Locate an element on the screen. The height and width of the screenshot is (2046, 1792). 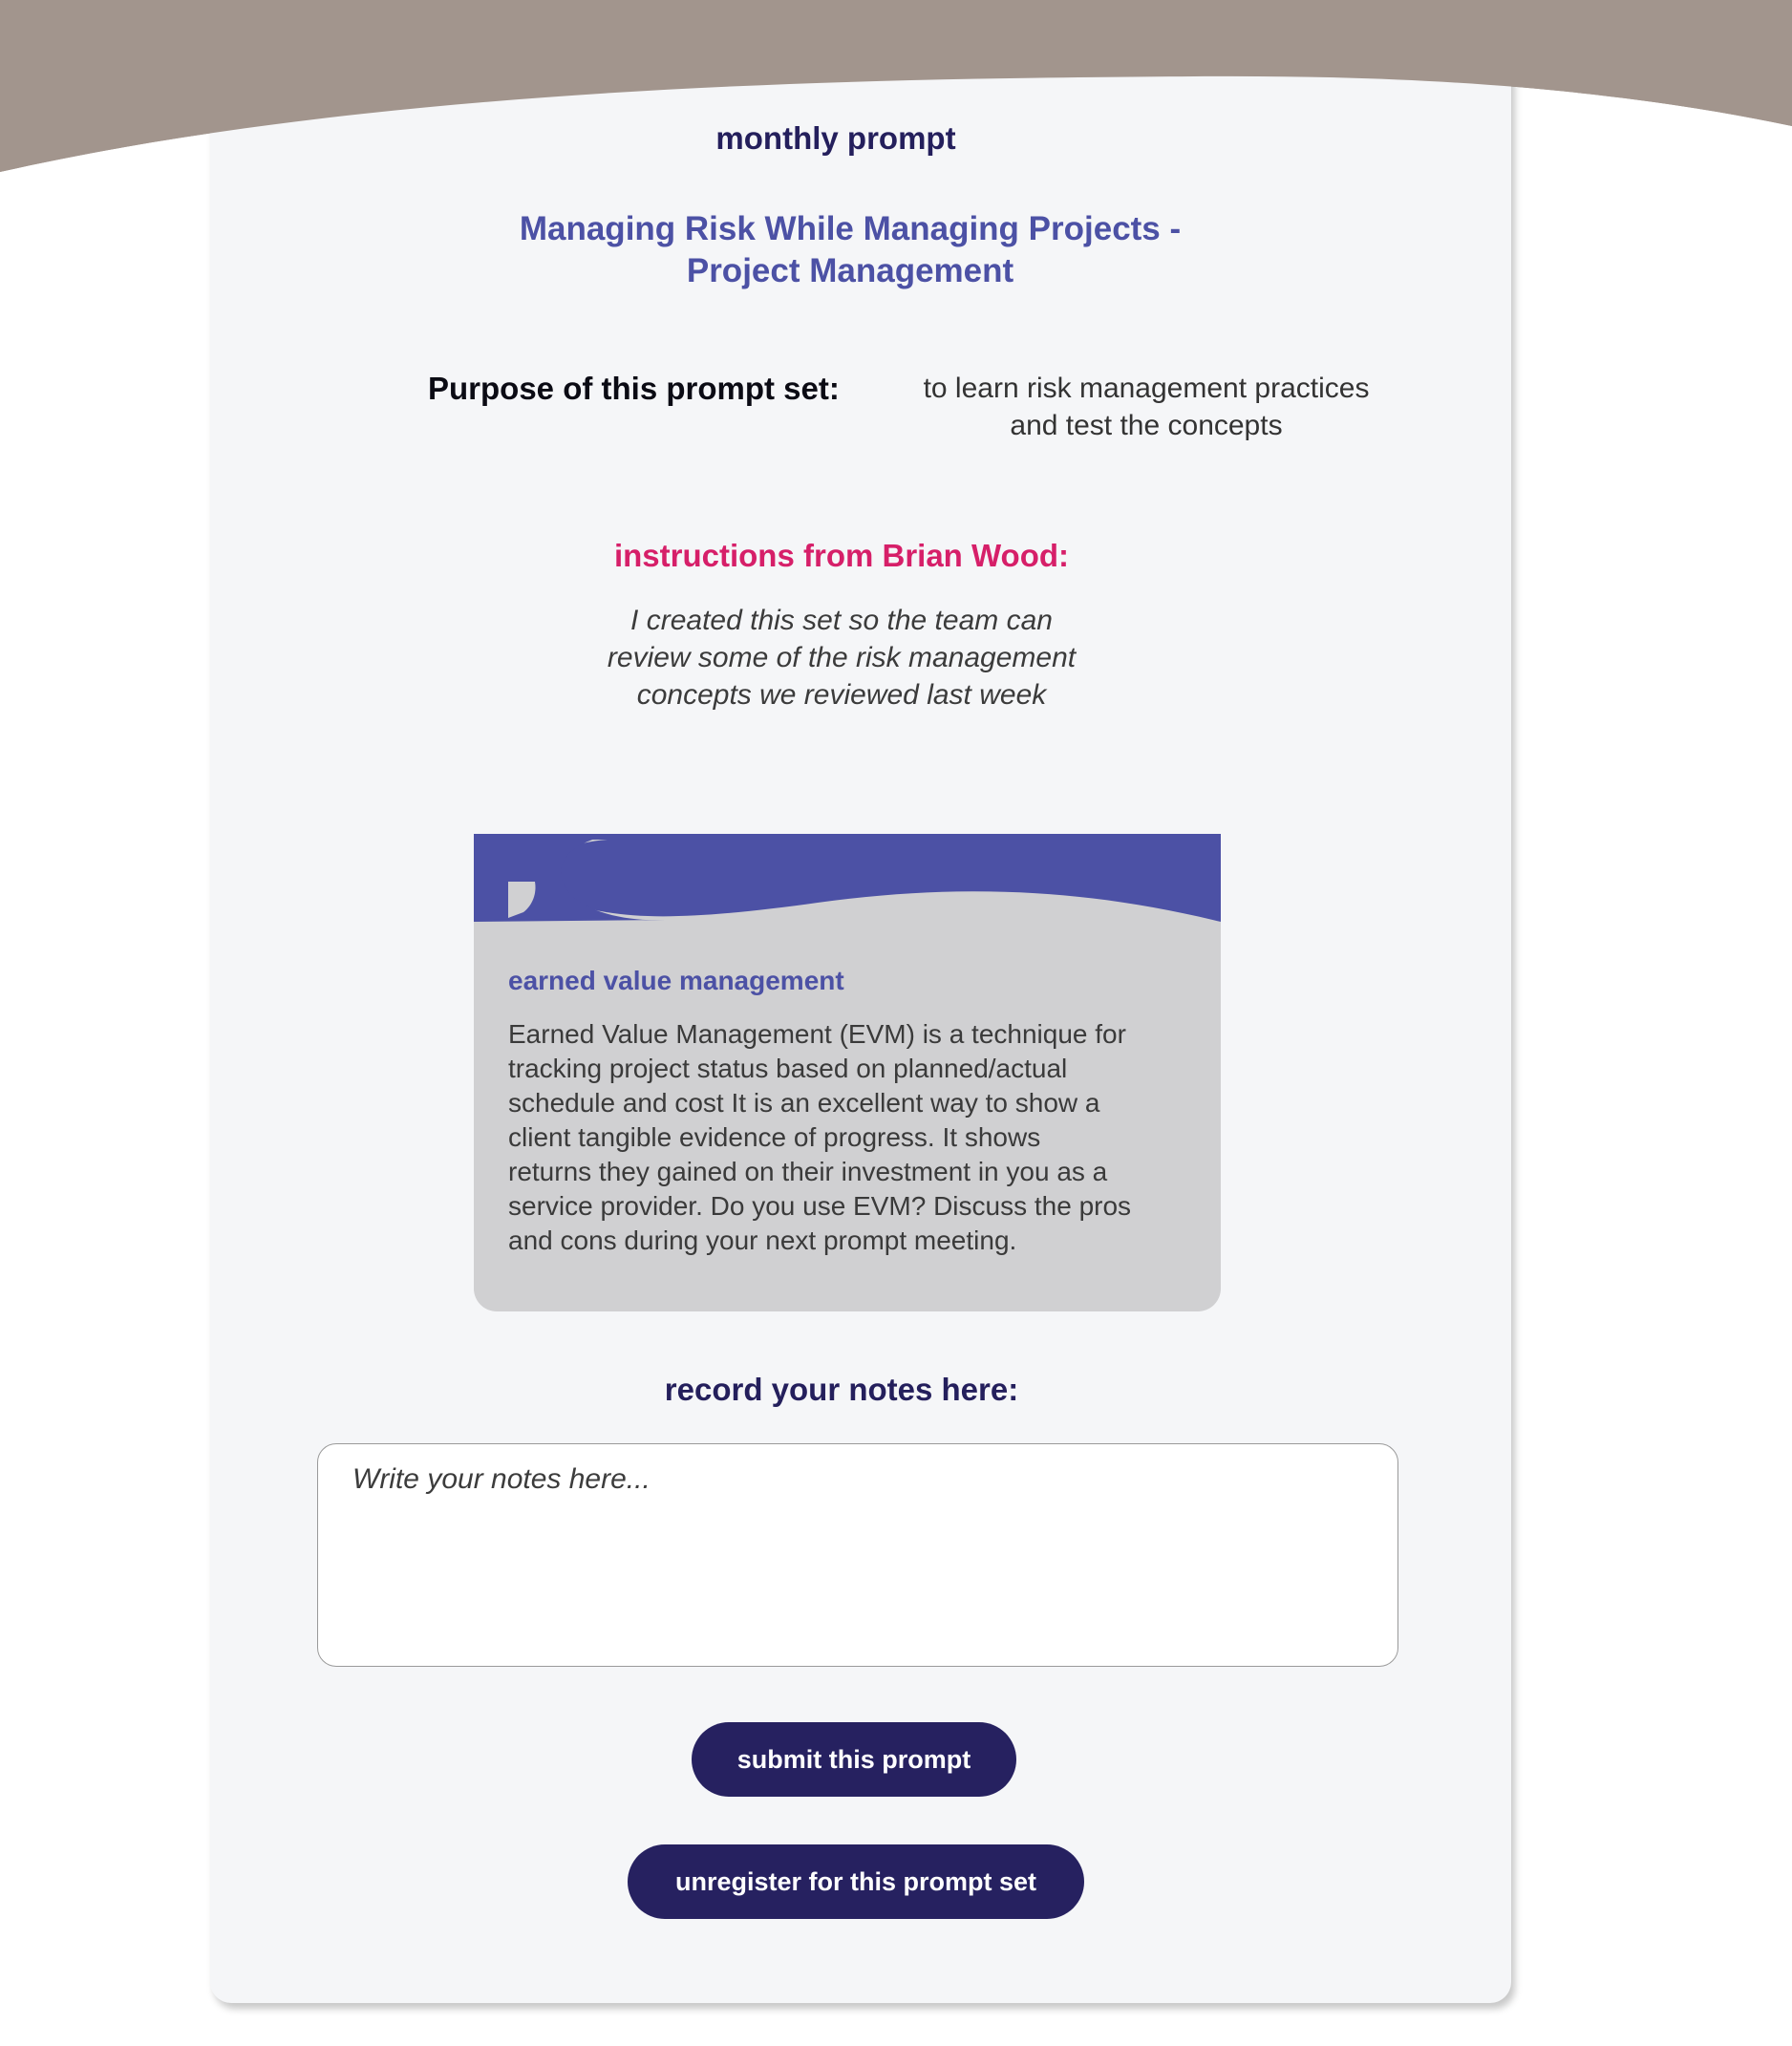
instructions-heading: instructions from Brian Wood: is located at coordinates (841, 555).